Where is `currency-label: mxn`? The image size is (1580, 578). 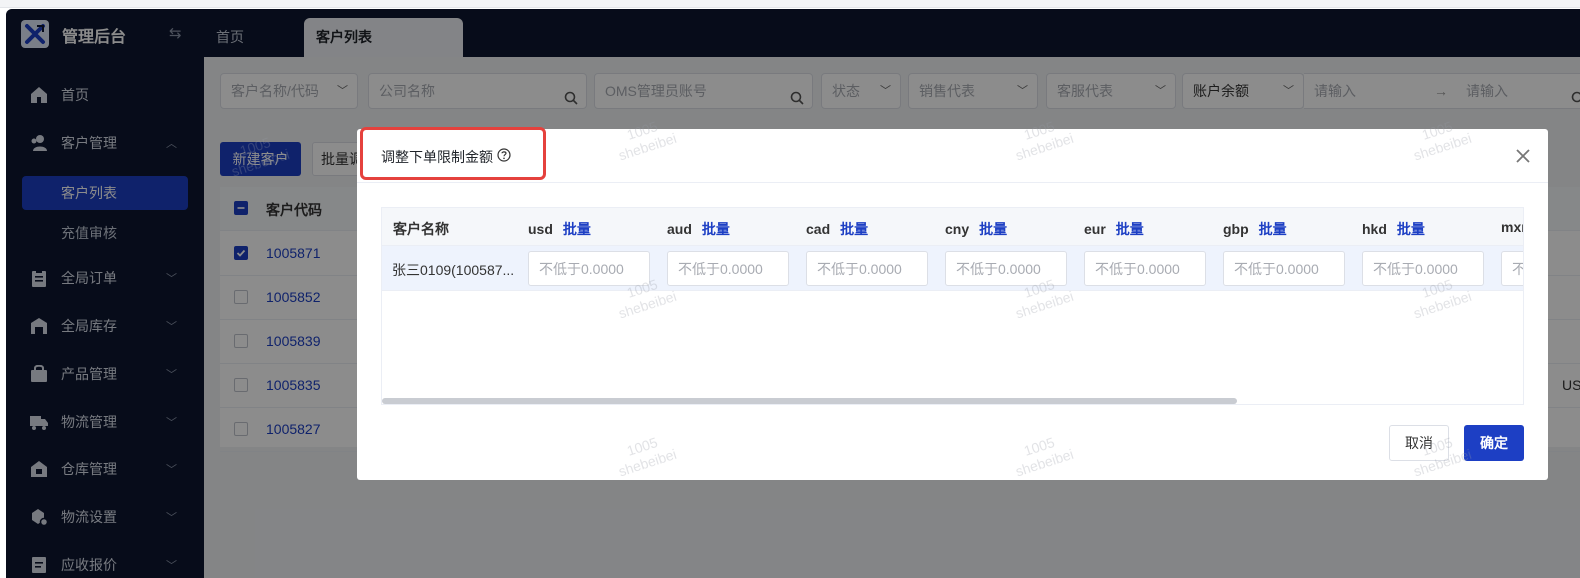
currency-label: mxn is located at coordinates (1512, 227).